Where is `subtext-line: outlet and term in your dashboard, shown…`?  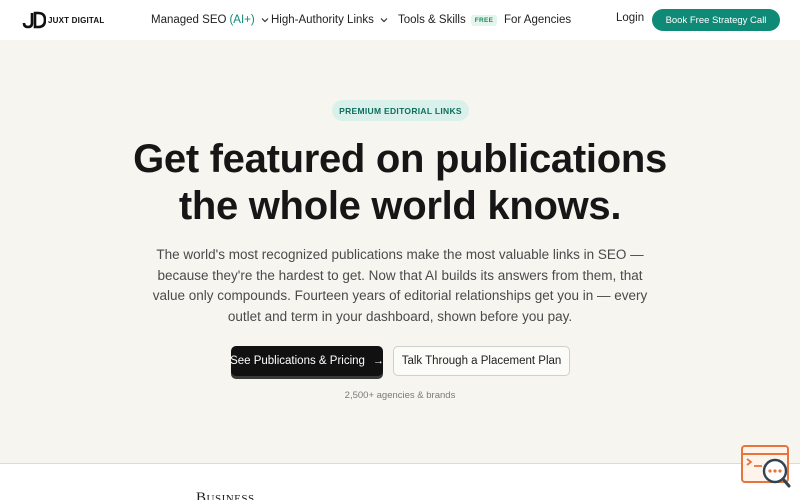 subtext-line: outlet and term in your dashboard, shown… is located at coordinates (400, 316).